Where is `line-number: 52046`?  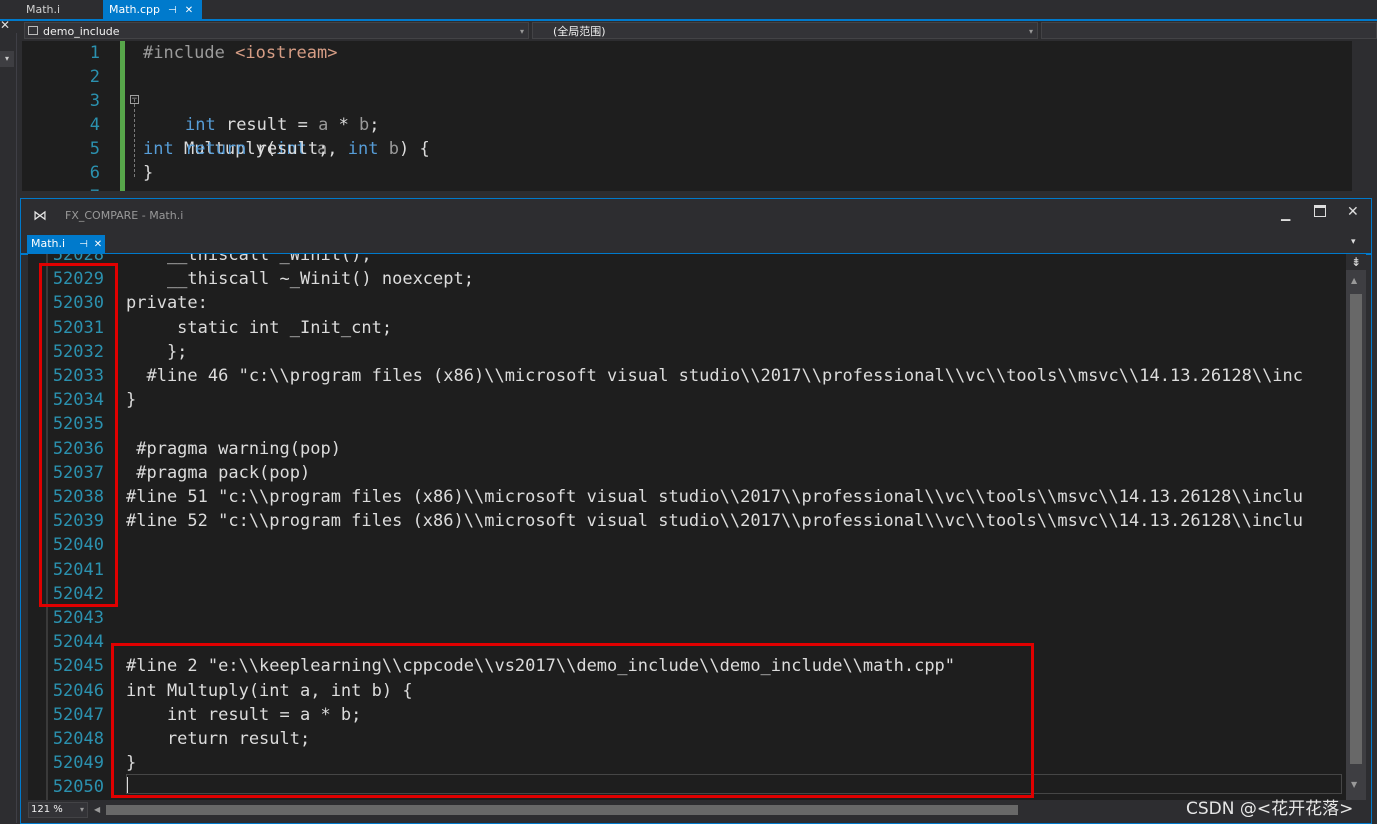
line-number: 52046 is located at coordinates (78, 690).